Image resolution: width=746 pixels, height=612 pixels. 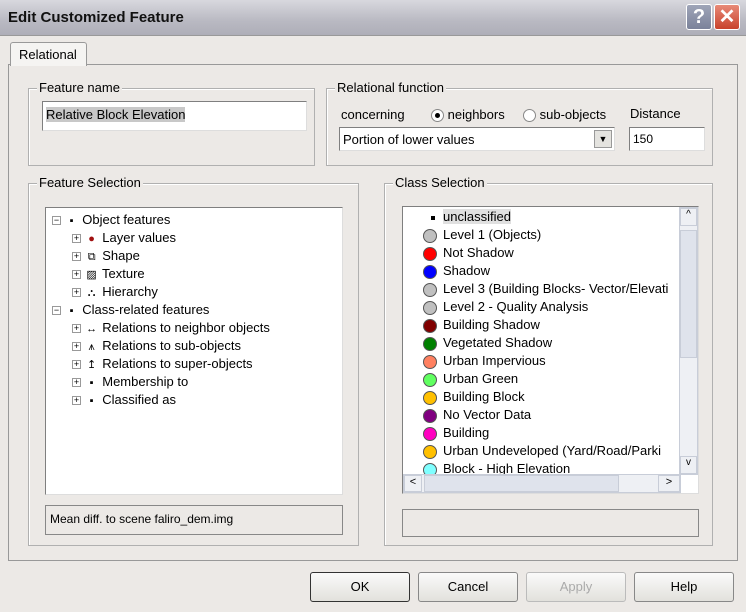 What do you see at coordinates (171, 345) in the screenshot?
I see `tree-item-label: Relations to sub-objects` at bounding box center [171, 345].